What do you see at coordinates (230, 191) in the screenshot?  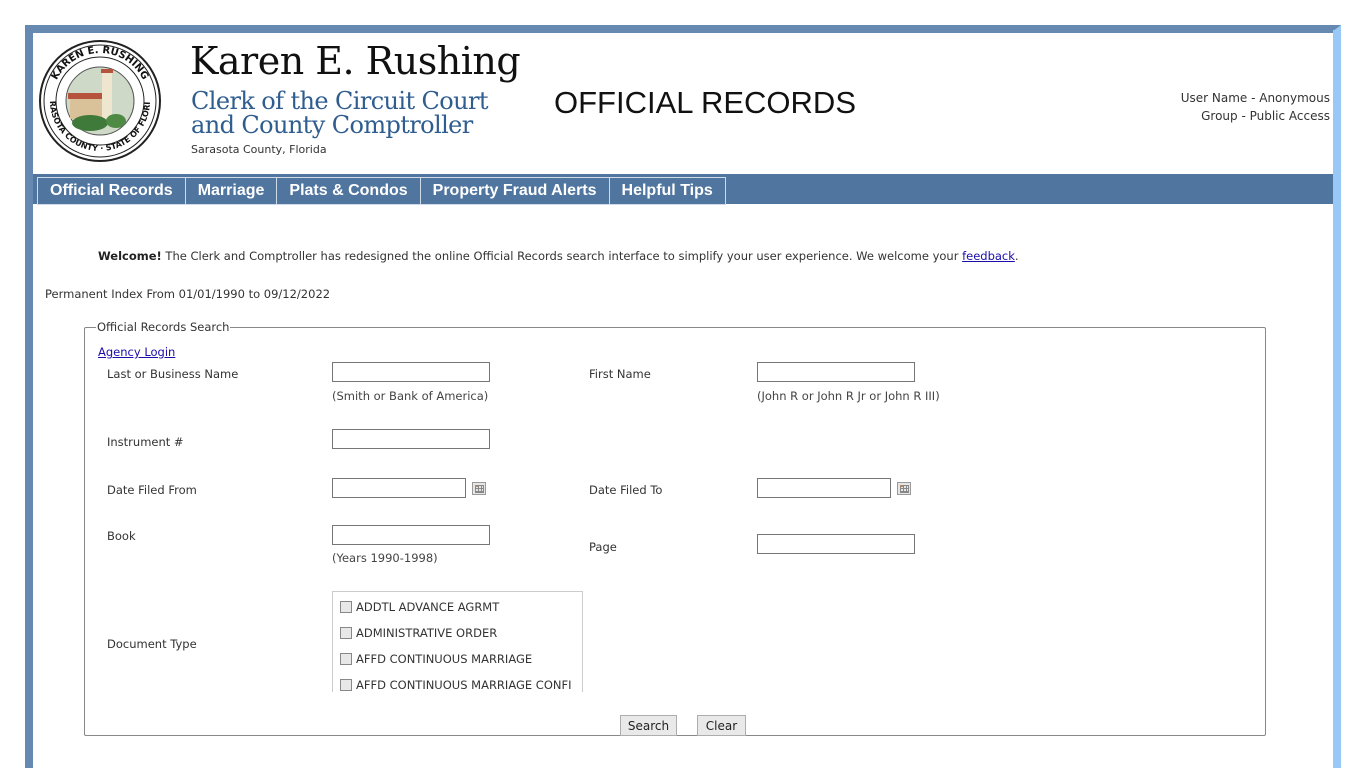 I see `nav-item-marriage: Marriage` at bounding box center [230, 191].